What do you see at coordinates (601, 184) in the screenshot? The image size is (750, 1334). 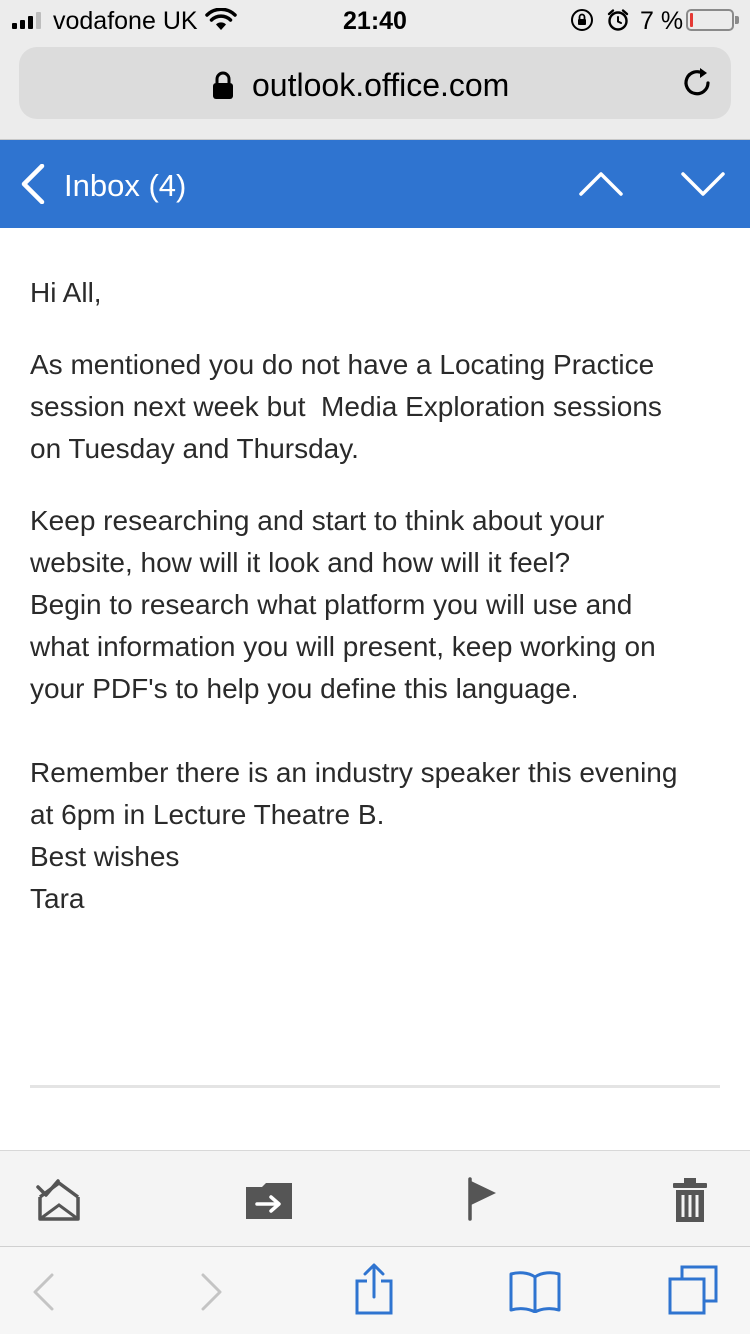 I see `previous-message-icon` at bounding box center [601, 184].